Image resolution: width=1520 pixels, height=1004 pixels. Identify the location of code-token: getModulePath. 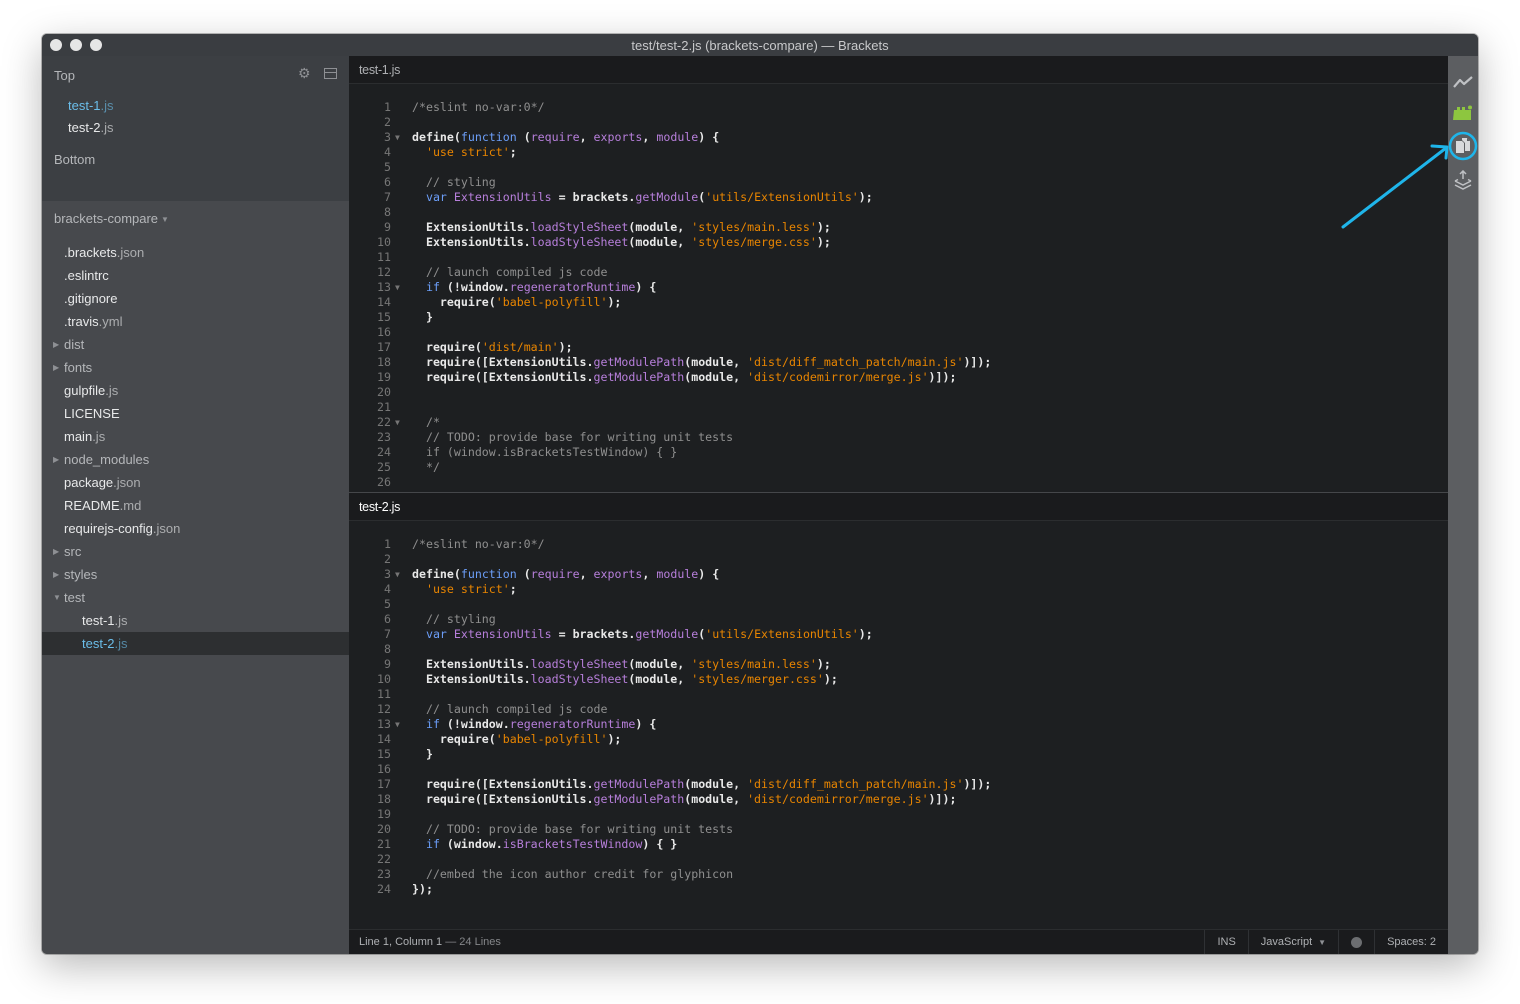
(639, 784).